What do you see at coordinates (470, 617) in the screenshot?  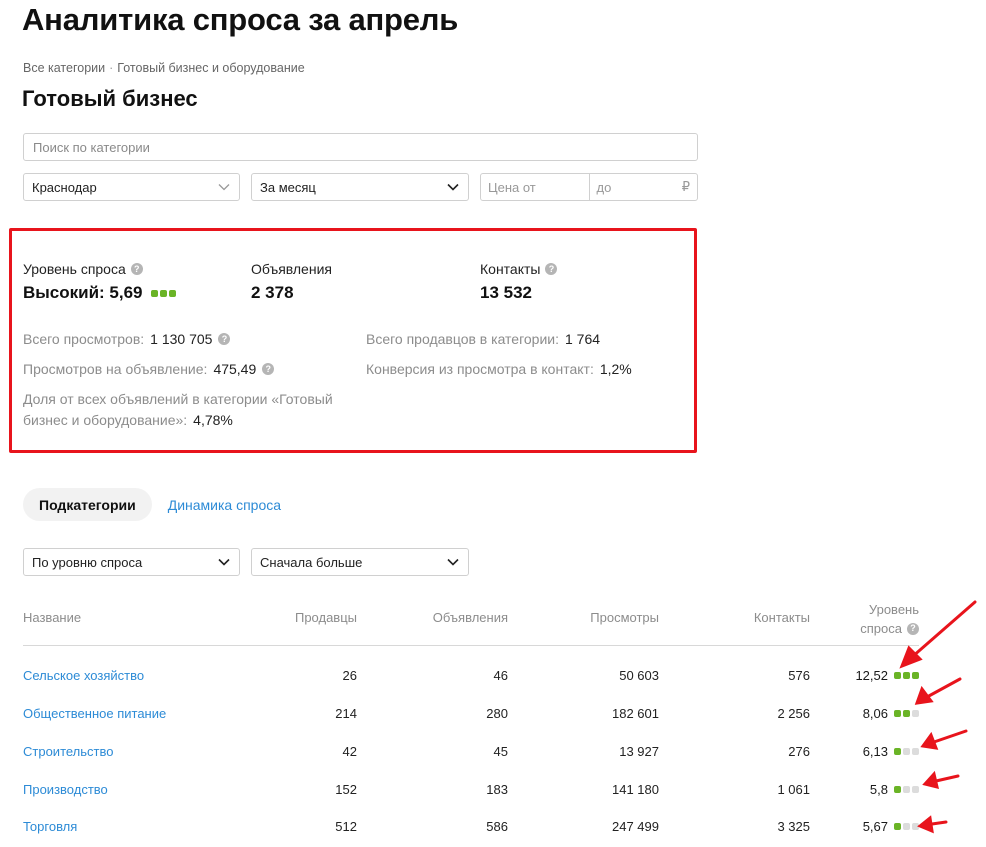 I see `column-ads: Объявления` at bounding box center [470, 617].